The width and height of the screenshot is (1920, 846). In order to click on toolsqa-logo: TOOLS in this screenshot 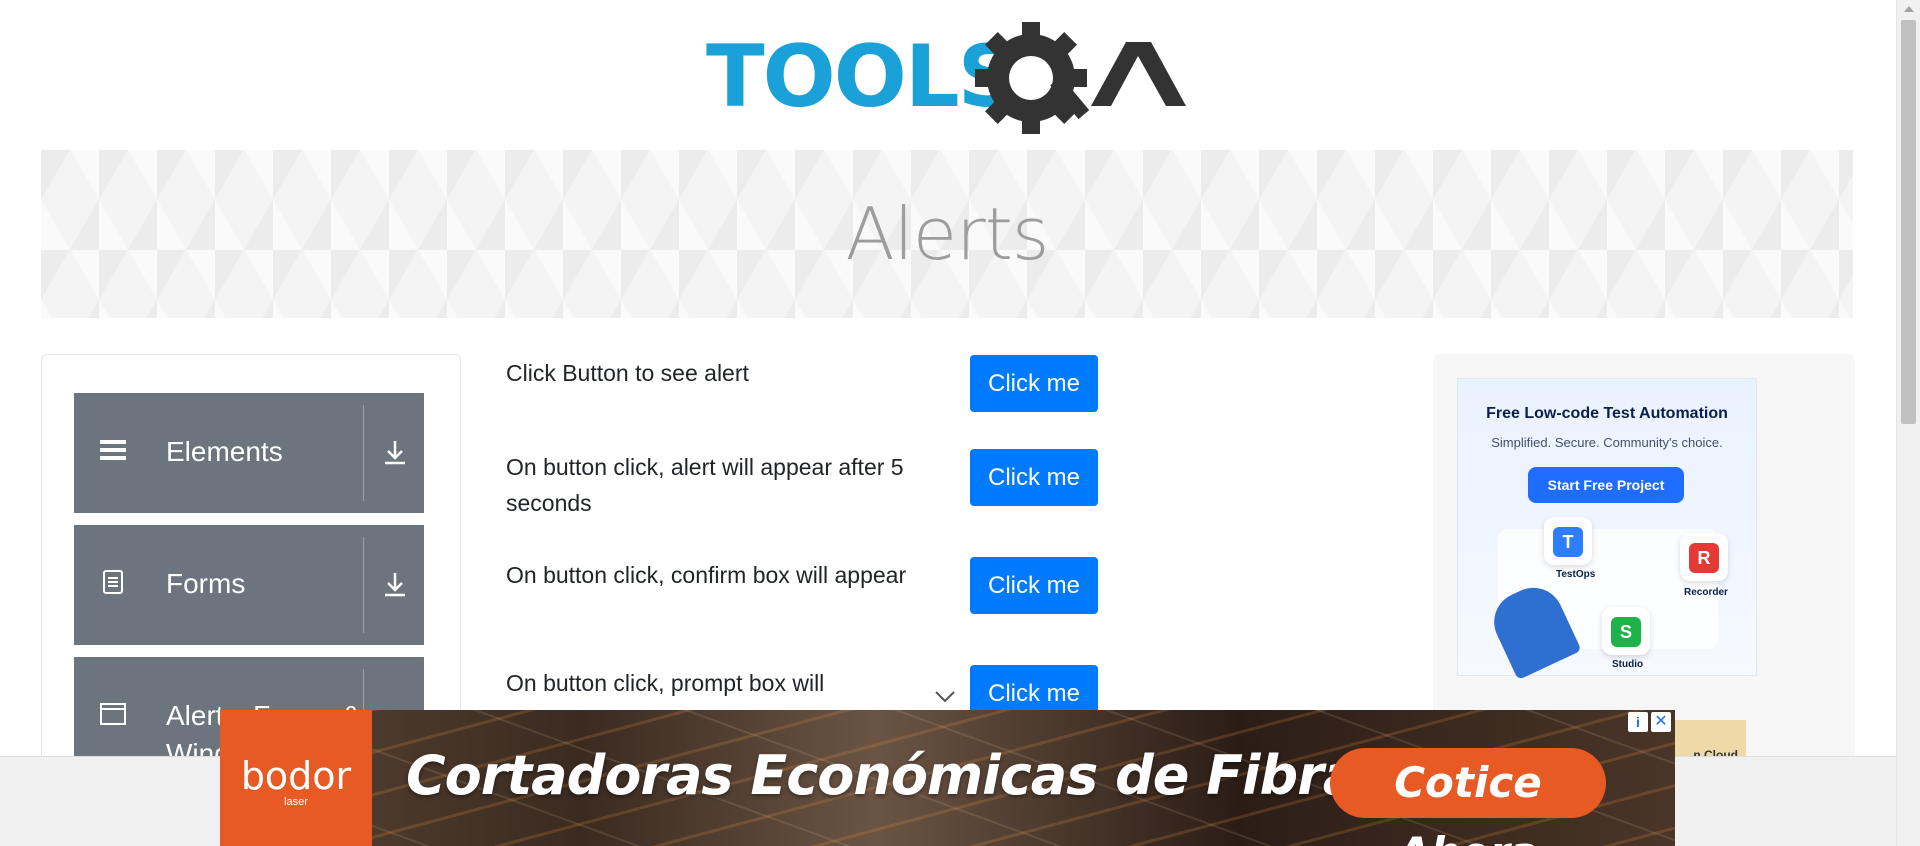, I will do `click(949, 78)`.